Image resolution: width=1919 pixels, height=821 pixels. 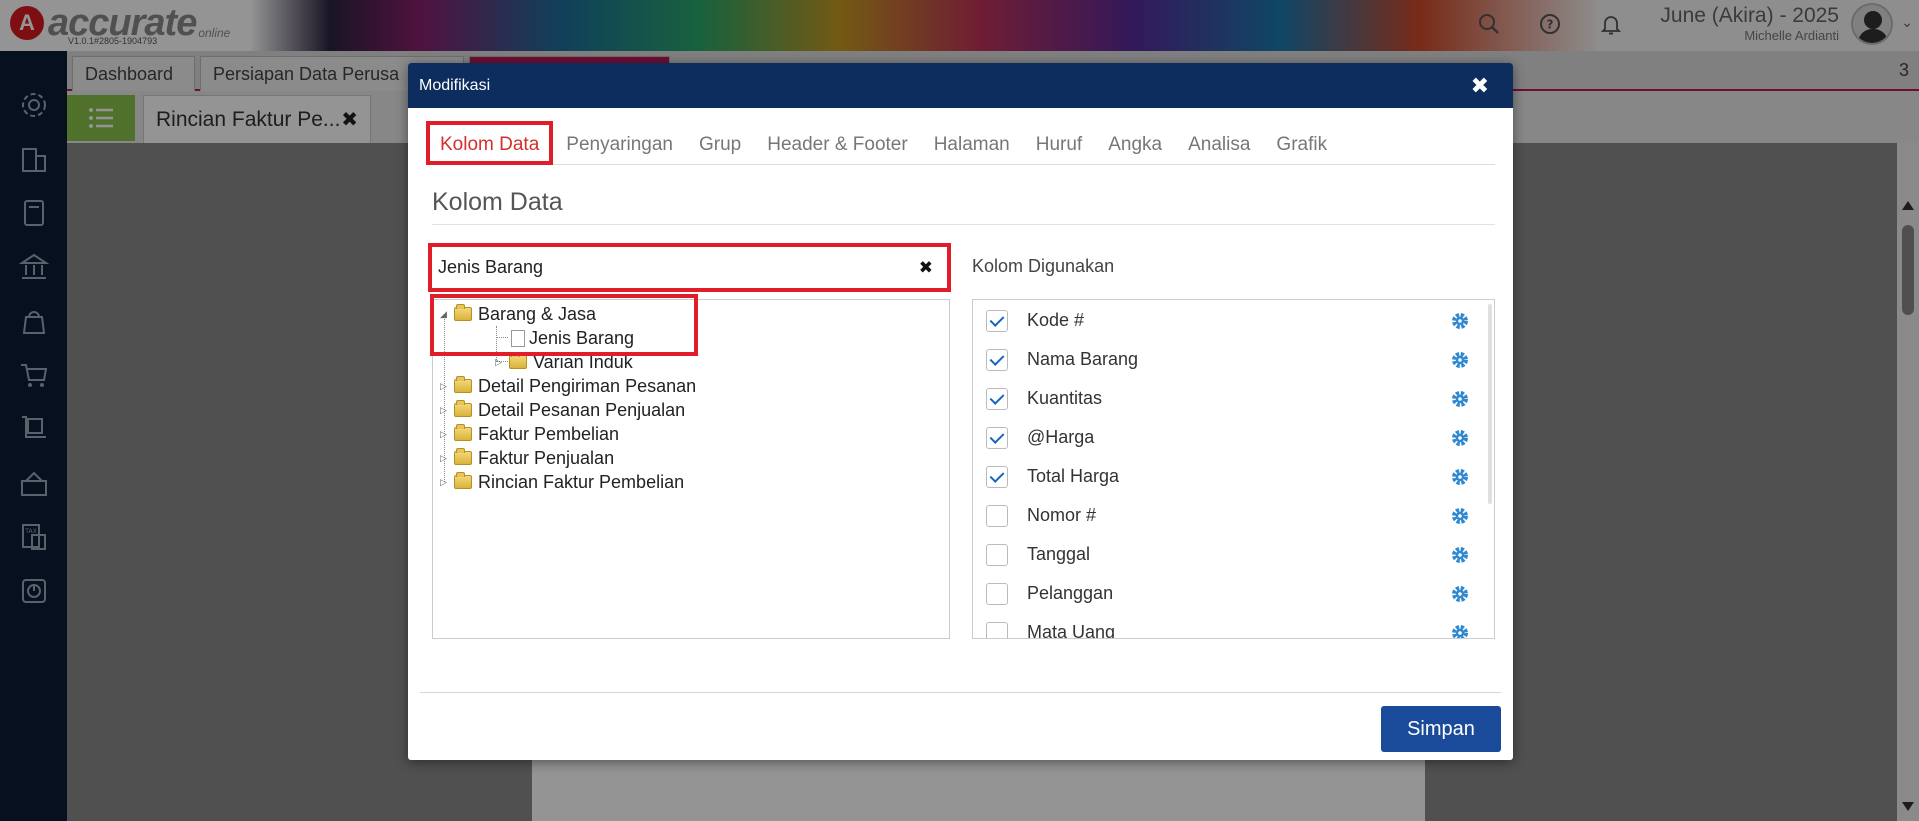 What do you see at coordinates (1228, 626) in the screenshot?
I see `list-item: Mata Uang` at bounding box center [1228, 626].